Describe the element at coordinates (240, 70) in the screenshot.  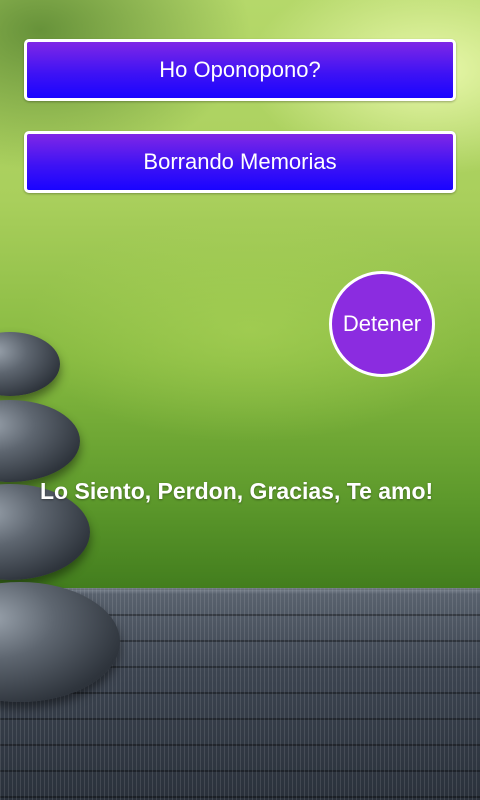
I see `ho-oponopono-button: Ho Oponopono?` at that location.